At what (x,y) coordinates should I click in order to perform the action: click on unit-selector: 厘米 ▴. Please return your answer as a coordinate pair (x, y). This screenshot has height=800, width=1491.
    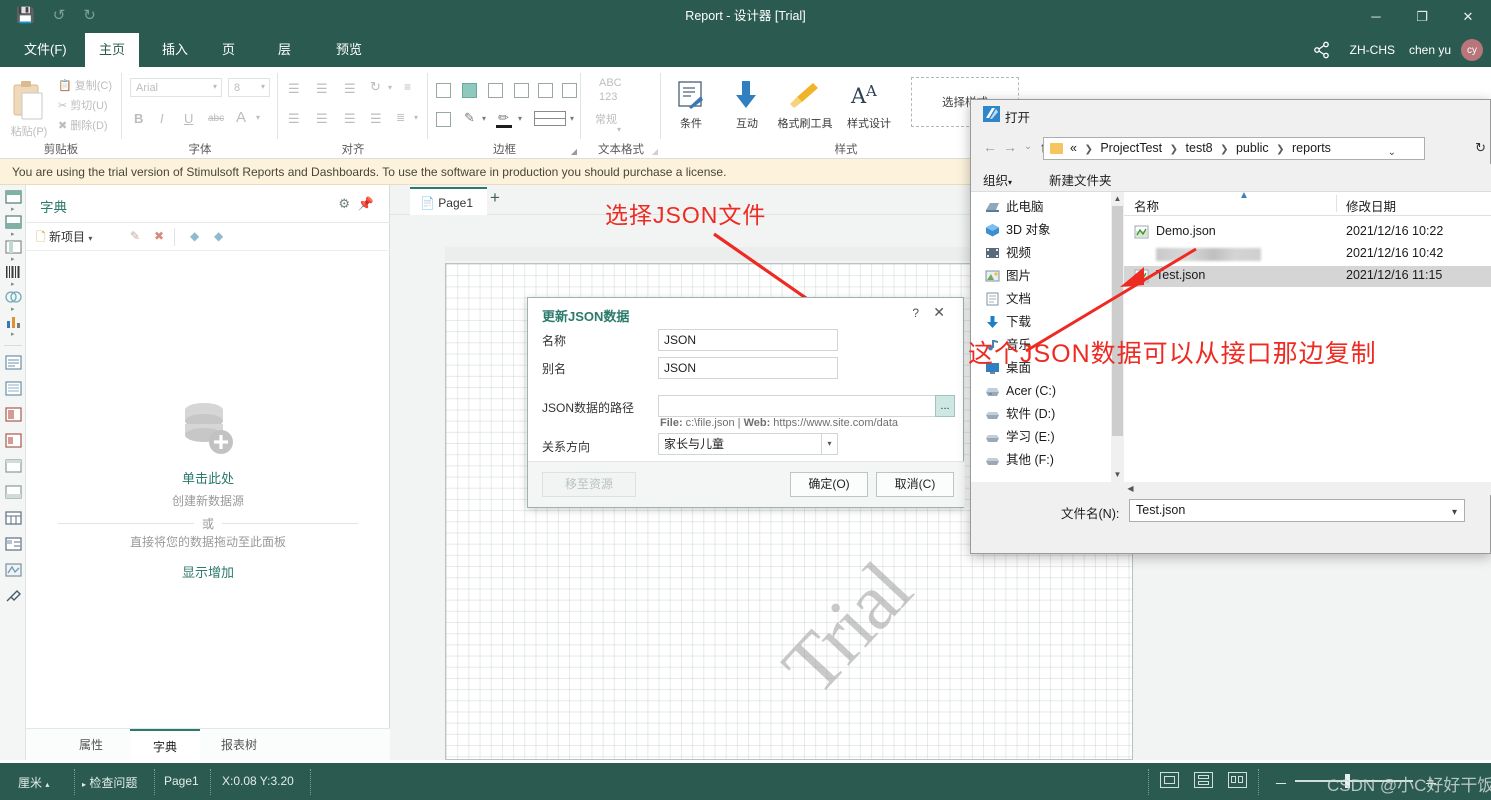
    Looking at the image, I should click on (33, 782).